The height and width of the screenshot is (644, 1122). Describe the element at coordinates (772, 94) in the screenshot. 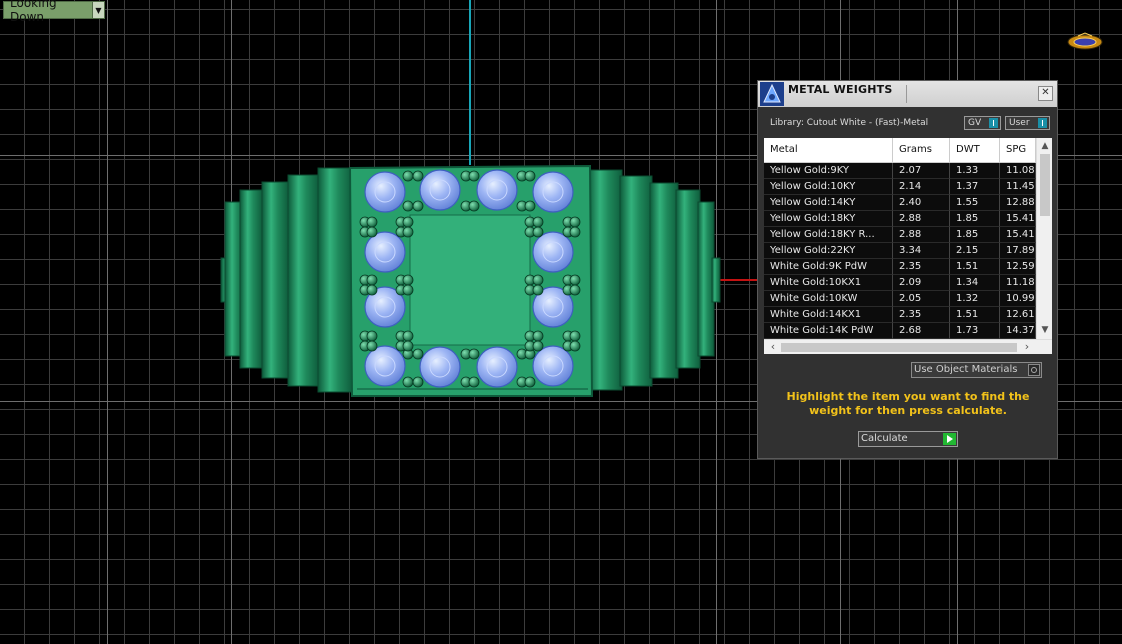

I see `metal-weights-icon` at that location.